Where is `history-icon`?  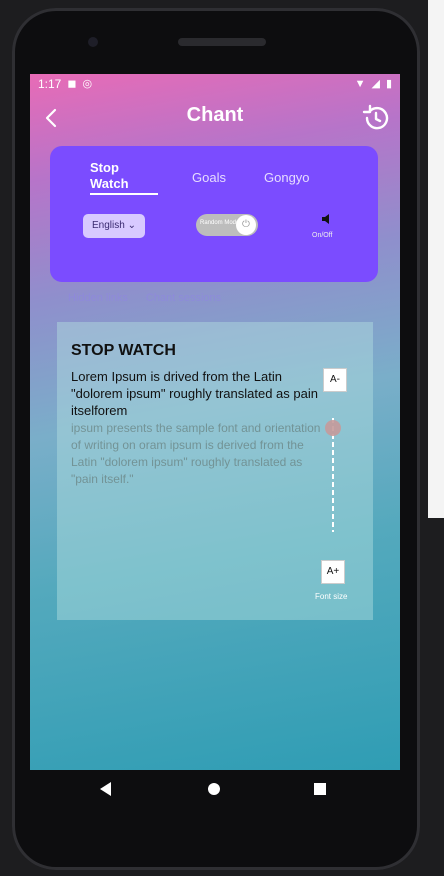 history-icon is located at coordinates (375, 117).